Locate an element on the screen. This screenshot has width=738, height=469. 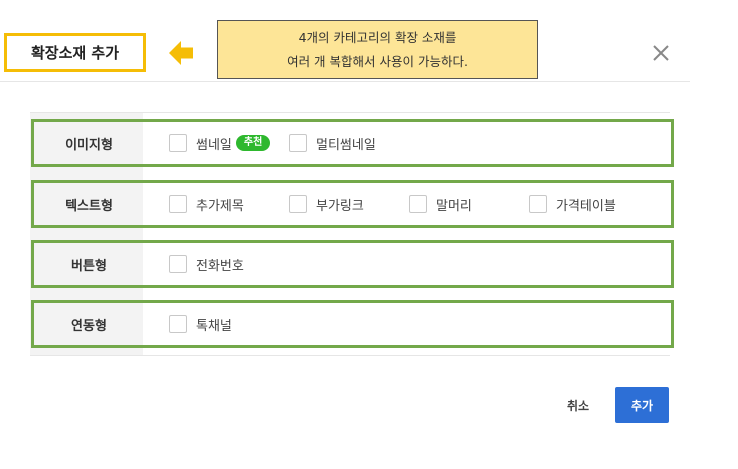
option-extra-link: 부가링크 is located at coordinates (326, 204).